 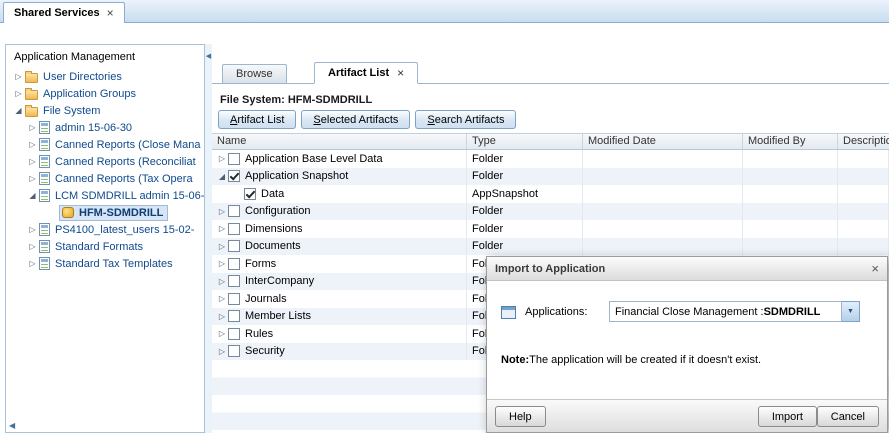 I want to click on tab-browse: Browse, so click(x=254, y=74).